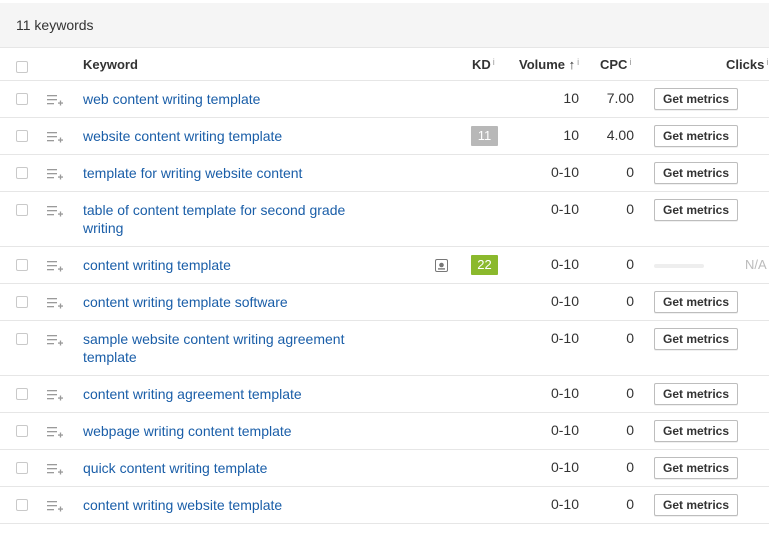  Describe the element at coordinates (630, 62) in the screenshot. I see `cpc-info-icon: i` at that location.